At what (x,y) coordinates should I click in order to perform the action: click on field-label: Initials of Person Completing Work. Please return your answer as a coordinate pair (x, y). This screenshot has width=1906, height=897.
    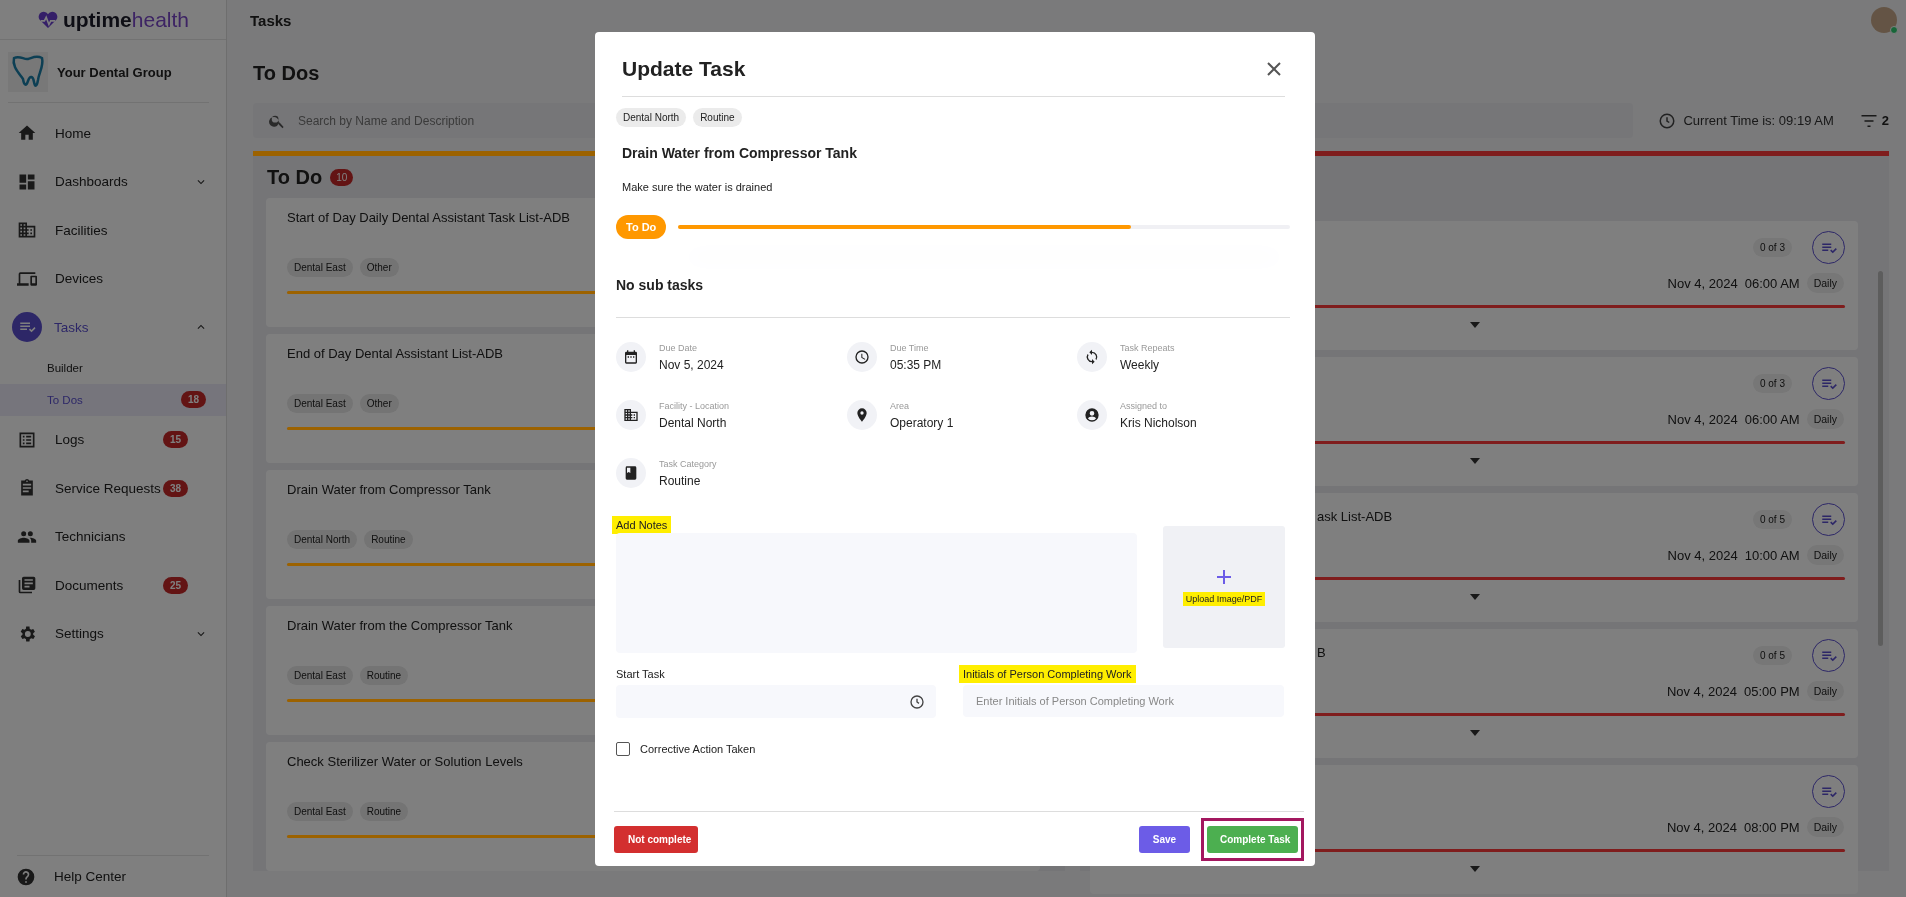
    Looking at the image, I should click on (1047, 674).